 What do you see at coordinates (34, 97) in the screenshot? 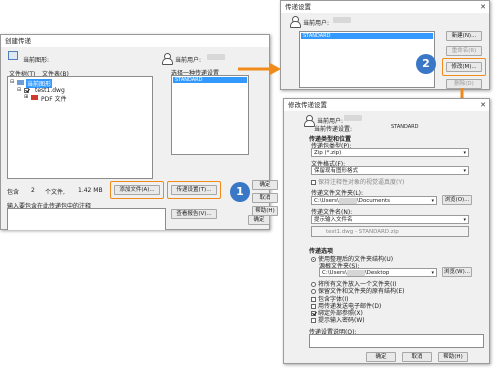
I see `pdf-icon` at bounding box center [34, 97].